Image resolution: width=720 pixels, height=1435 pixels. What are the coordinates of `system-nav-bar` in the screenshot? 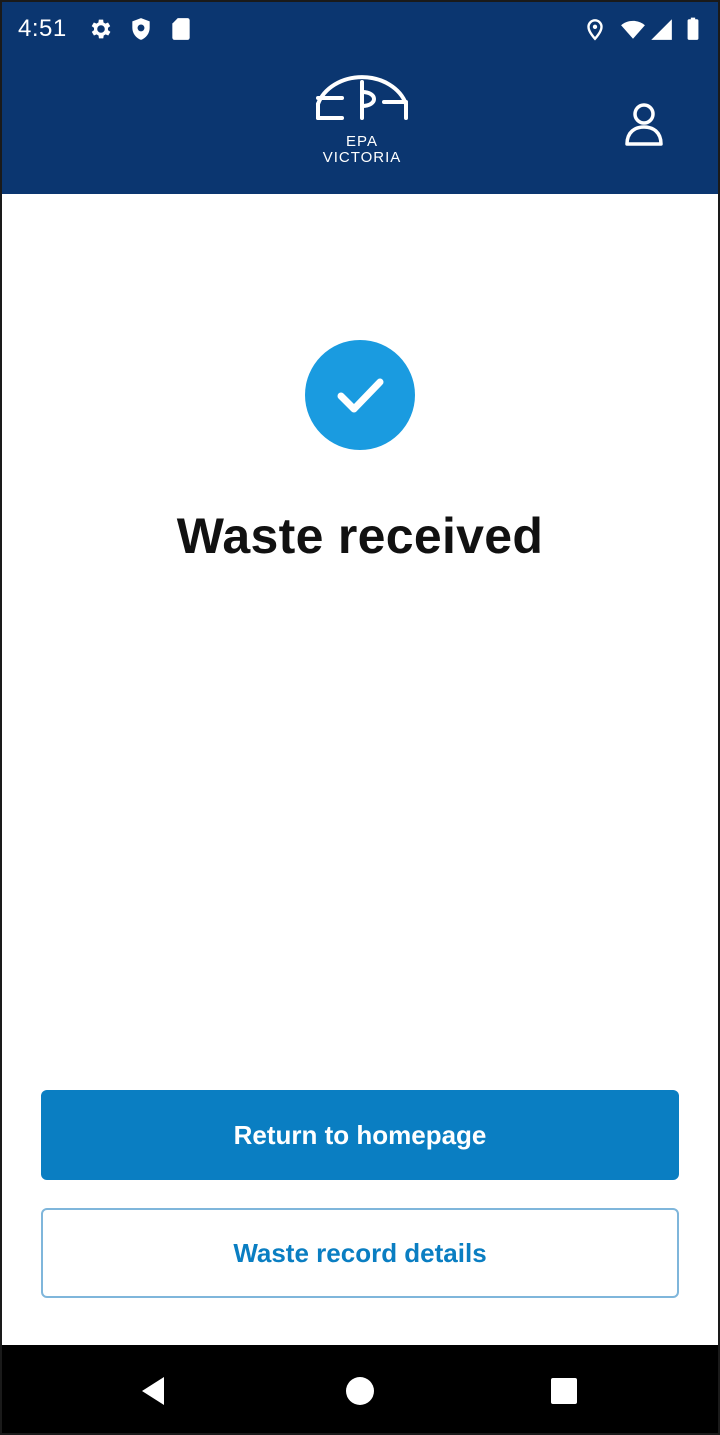 It's located at (360, 1389).